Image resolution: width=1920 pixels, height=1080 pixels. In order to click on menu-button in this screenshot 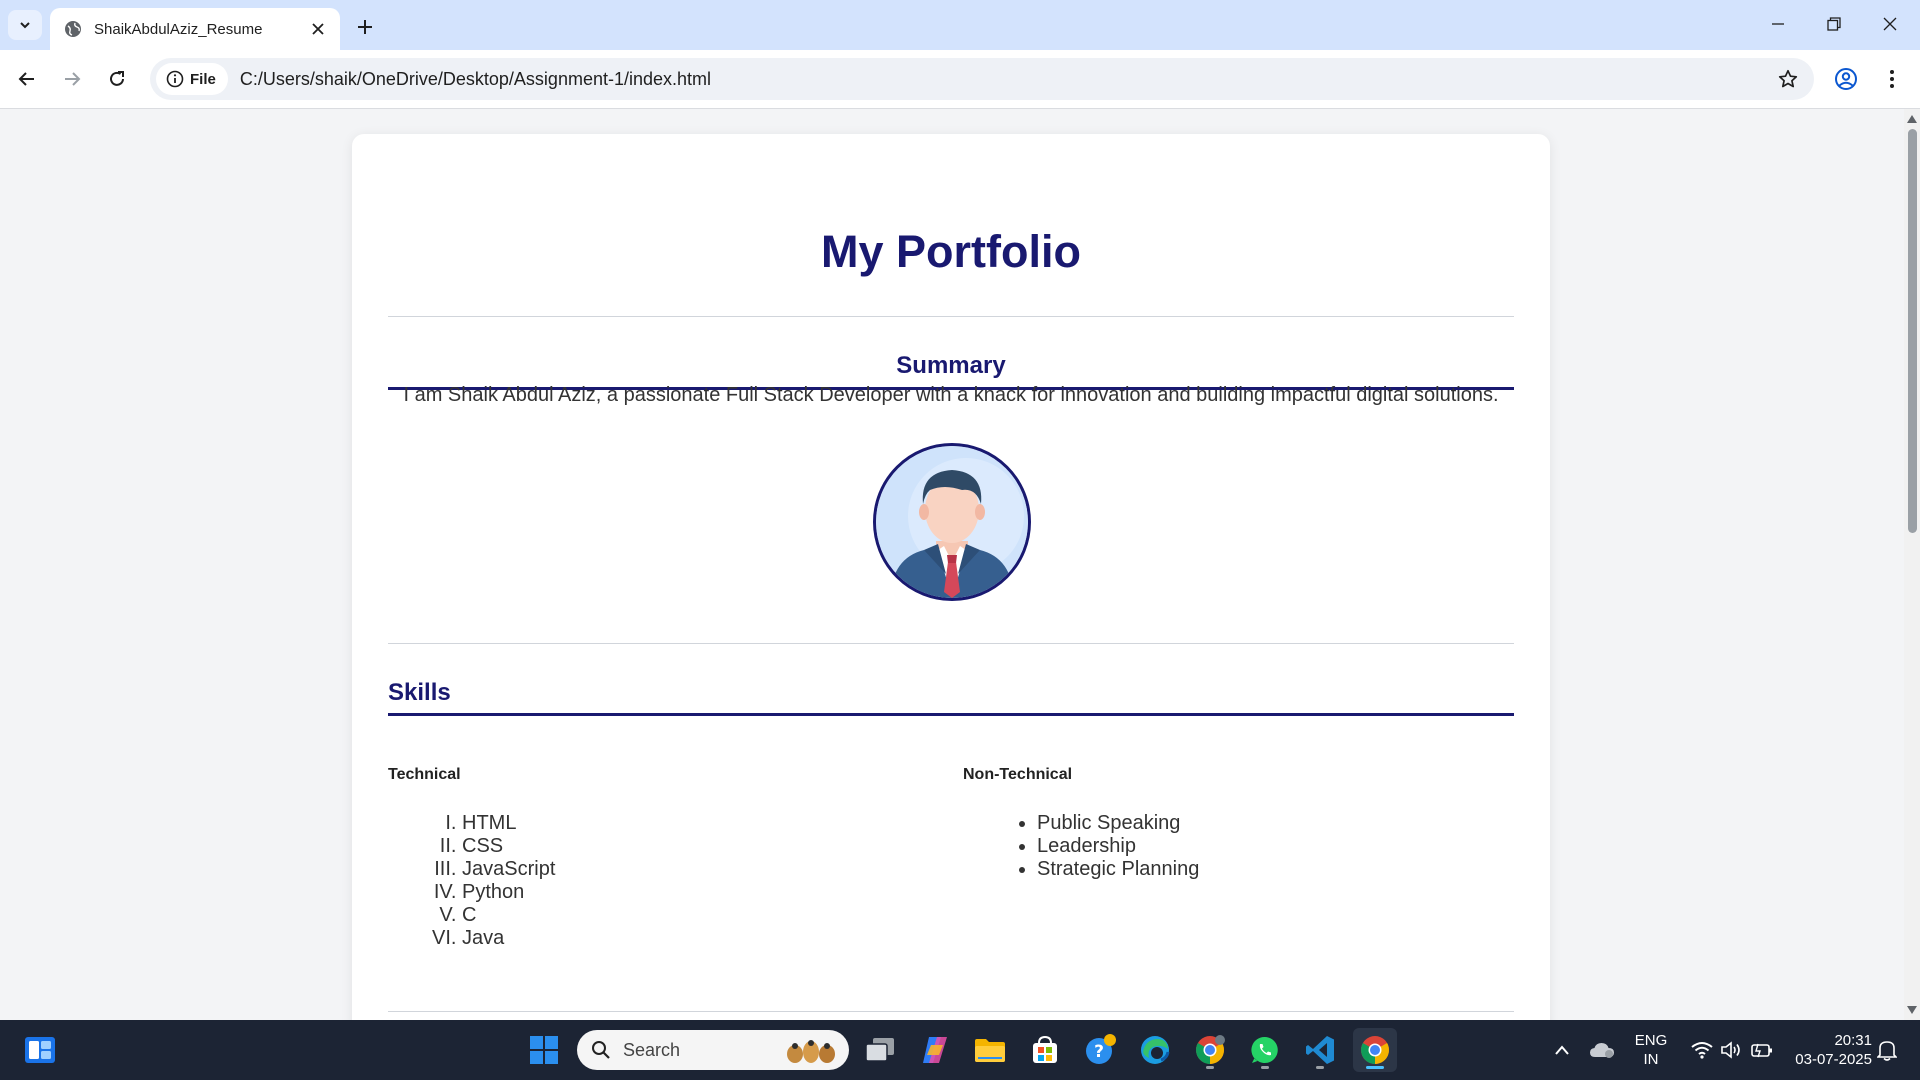, I will do `click(1892, 79)`.